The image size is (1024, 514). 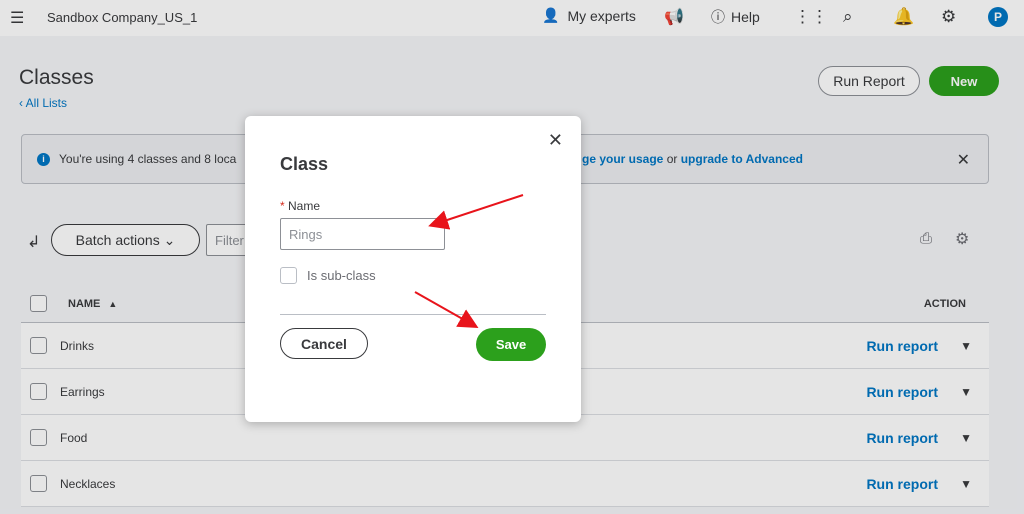 I want to click on dialog-divider, so click(x=413, y=314).